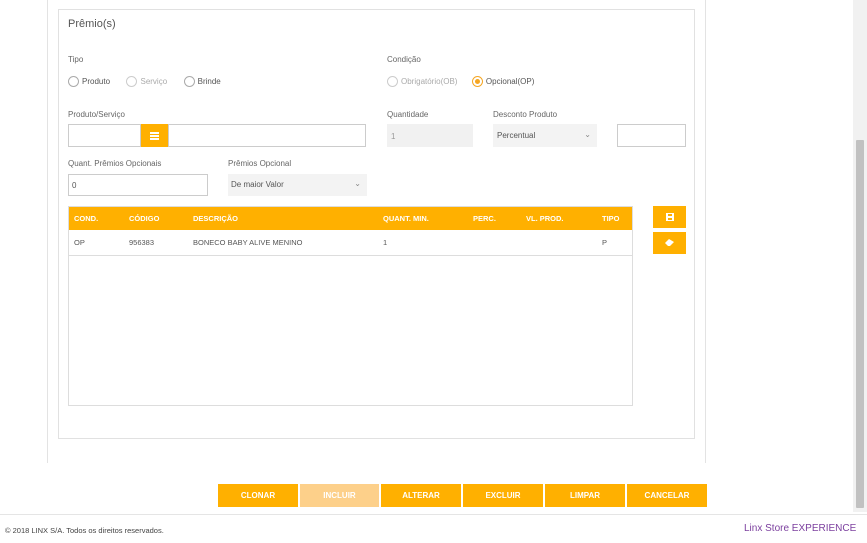  What do you see at coordinates (585, 495) in the screenshot?
I see `limpar-button: LIMPAR` at bounding box center [585, 495].